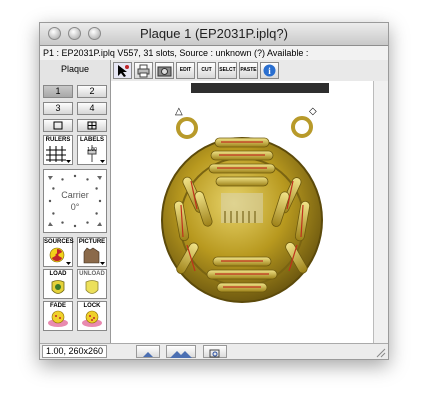  Describe the element at coordinates (58, 140) in the screenshot. I see `rulers-label: RULERS` at that location.